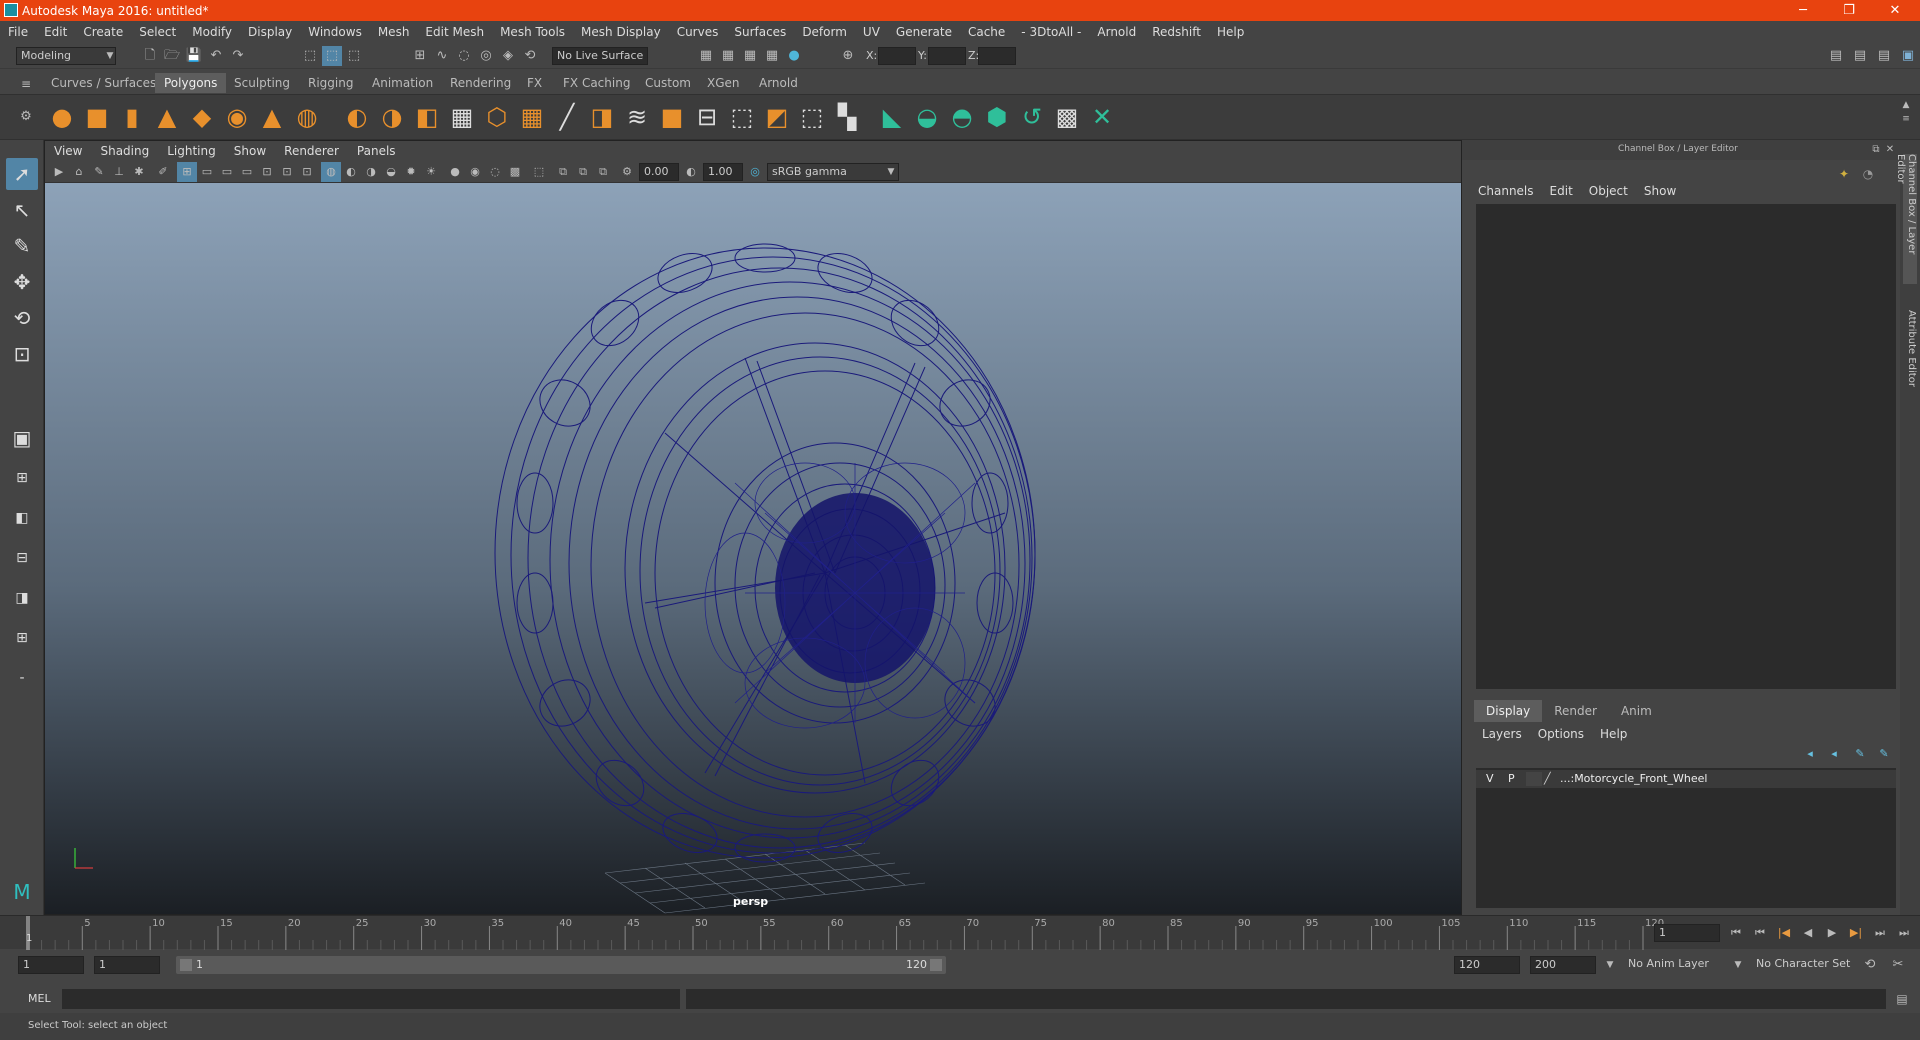 This screenshot has height=1040, width=1920. Describe the element at coordinates (59, 172) in the screenshot. I see `select-camera-icon: ▶` at that location.